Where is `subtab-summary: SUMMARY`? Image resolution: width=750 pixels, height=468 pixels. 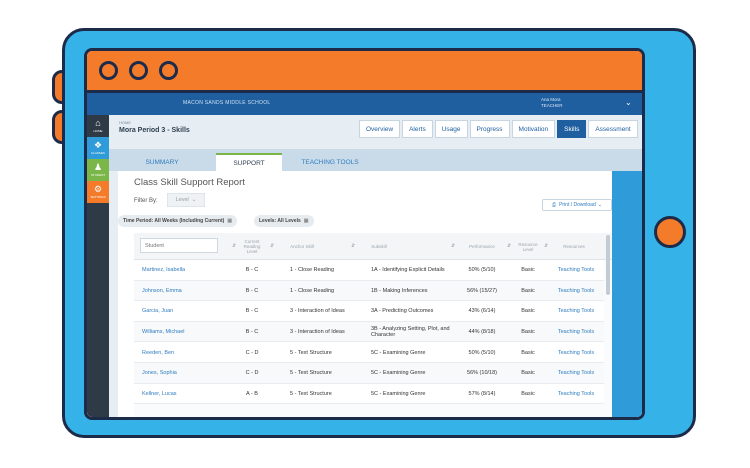 subtab-summary: SUMMARY is located at coordinates (162, 162).